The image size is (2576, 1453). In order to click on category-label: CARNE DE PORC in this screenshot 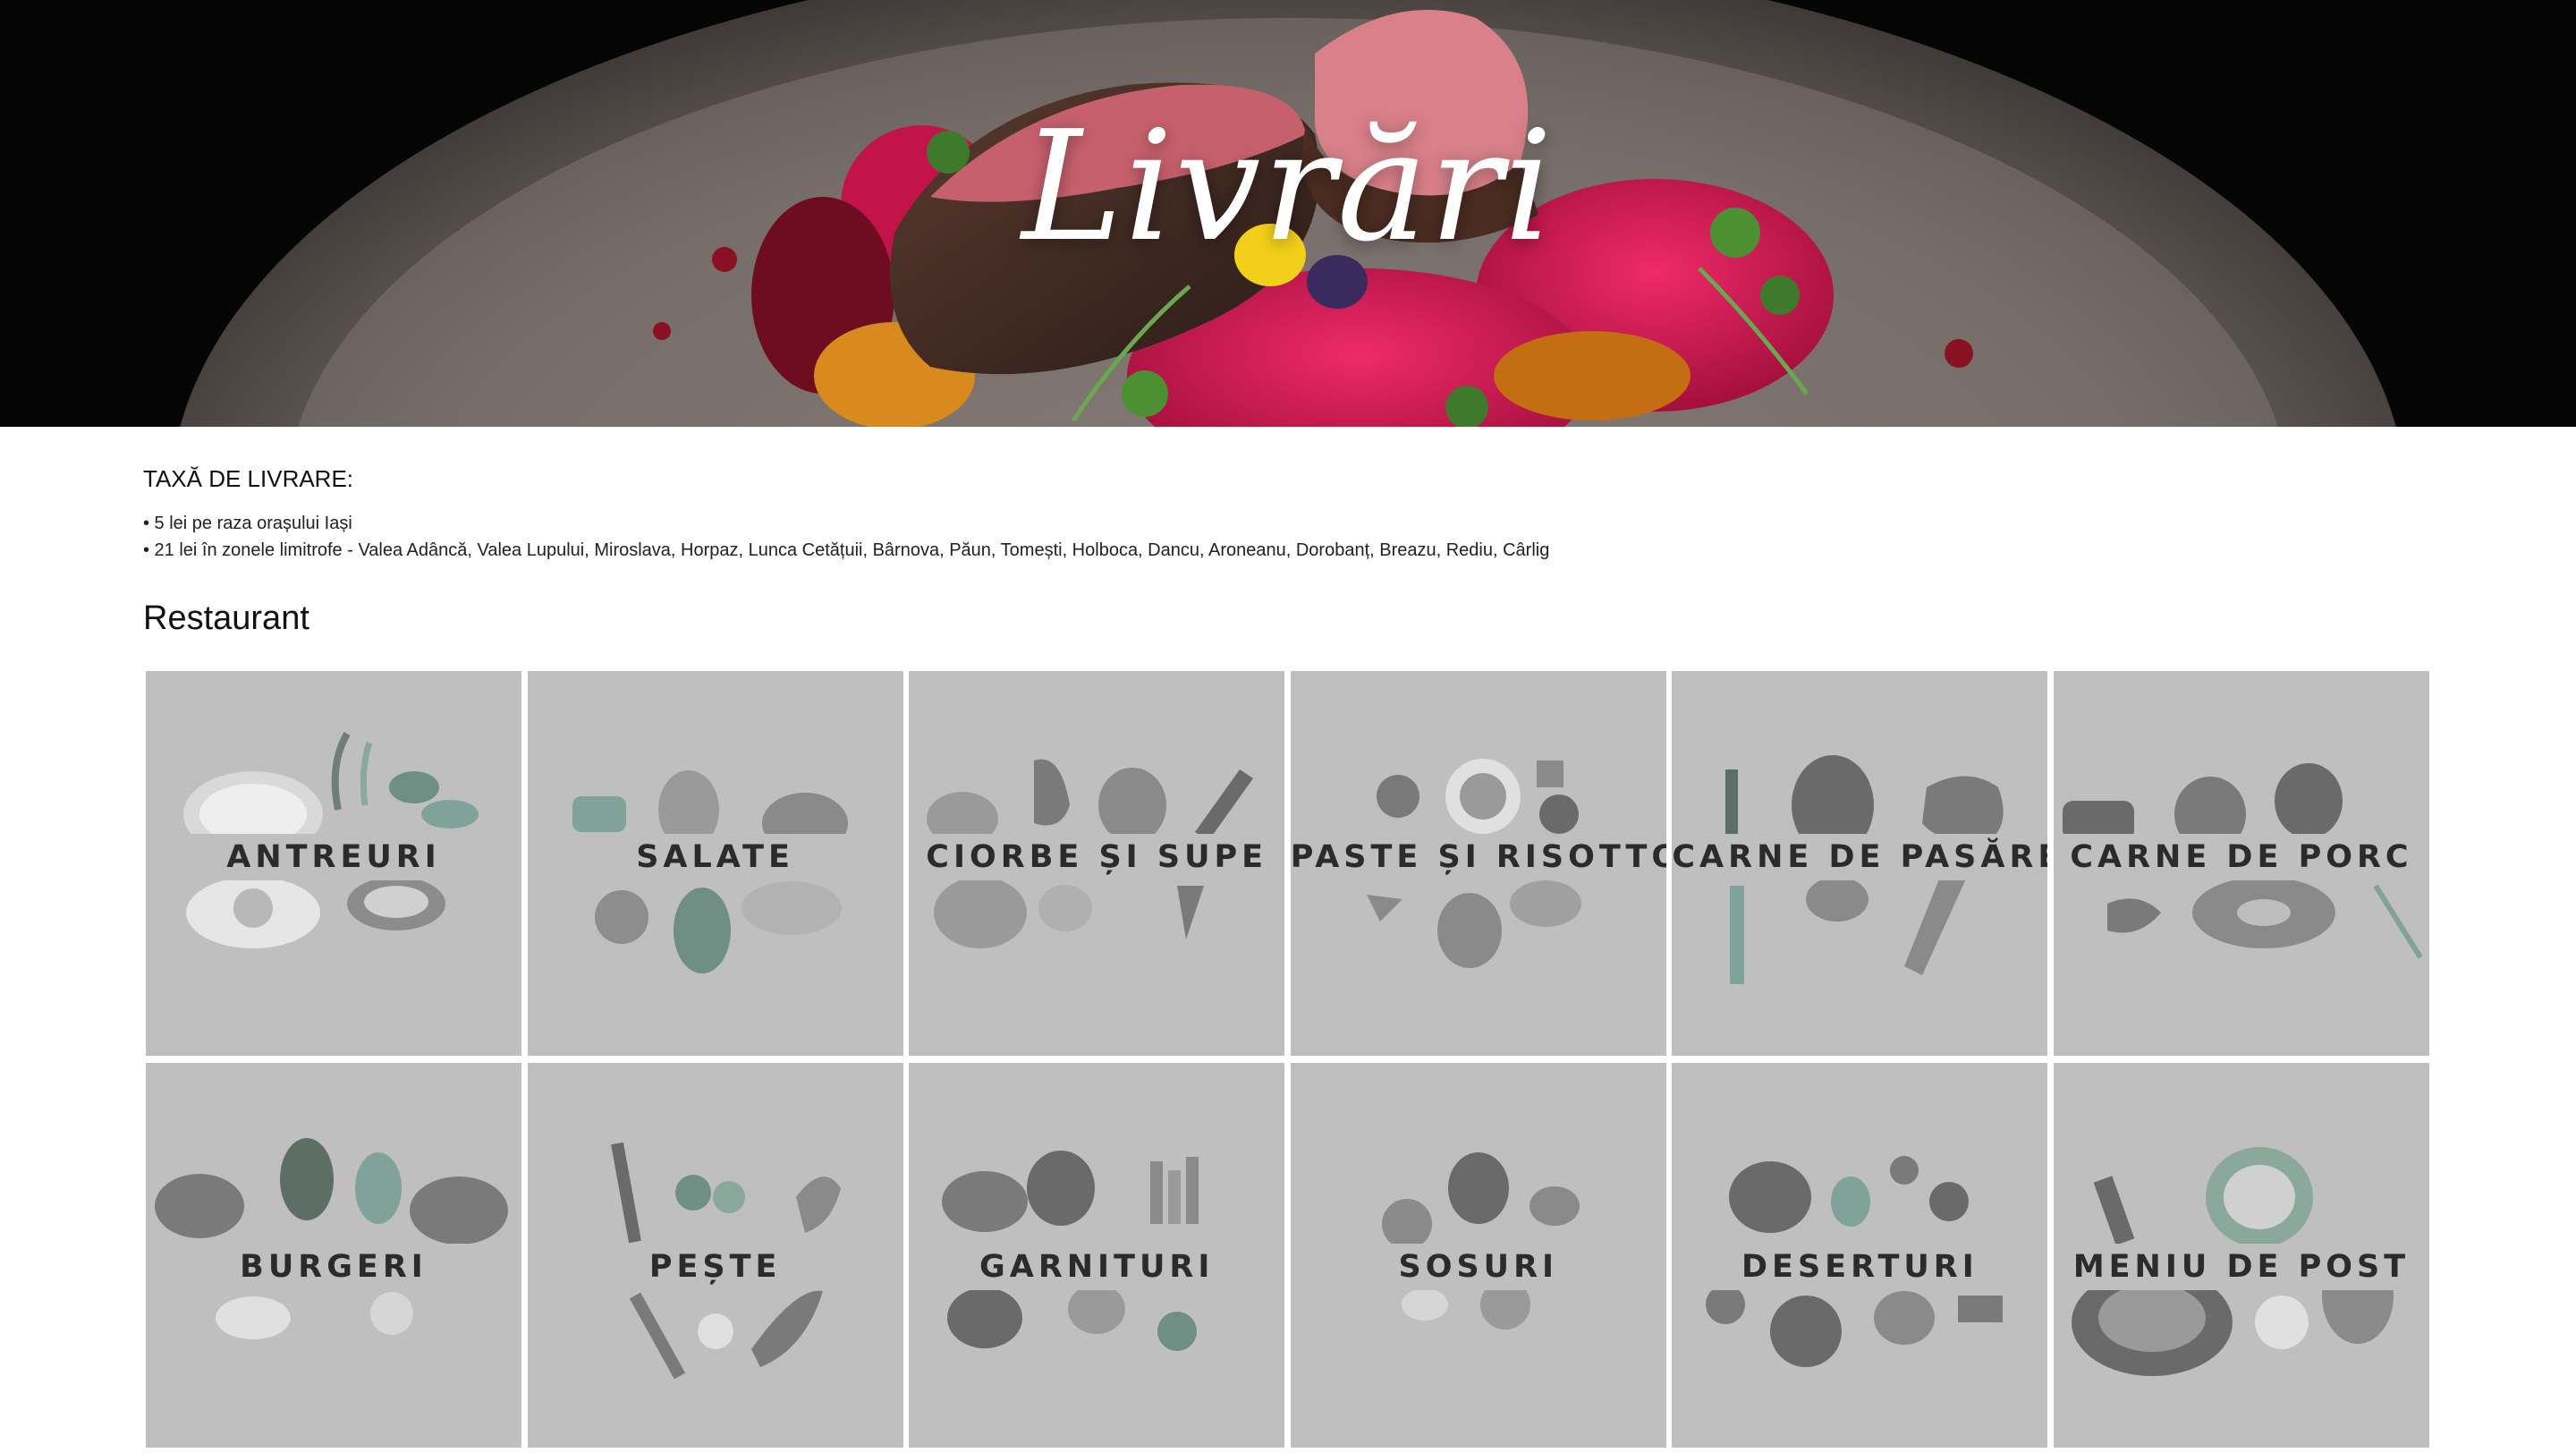, I will do `click(2241, 857)`.